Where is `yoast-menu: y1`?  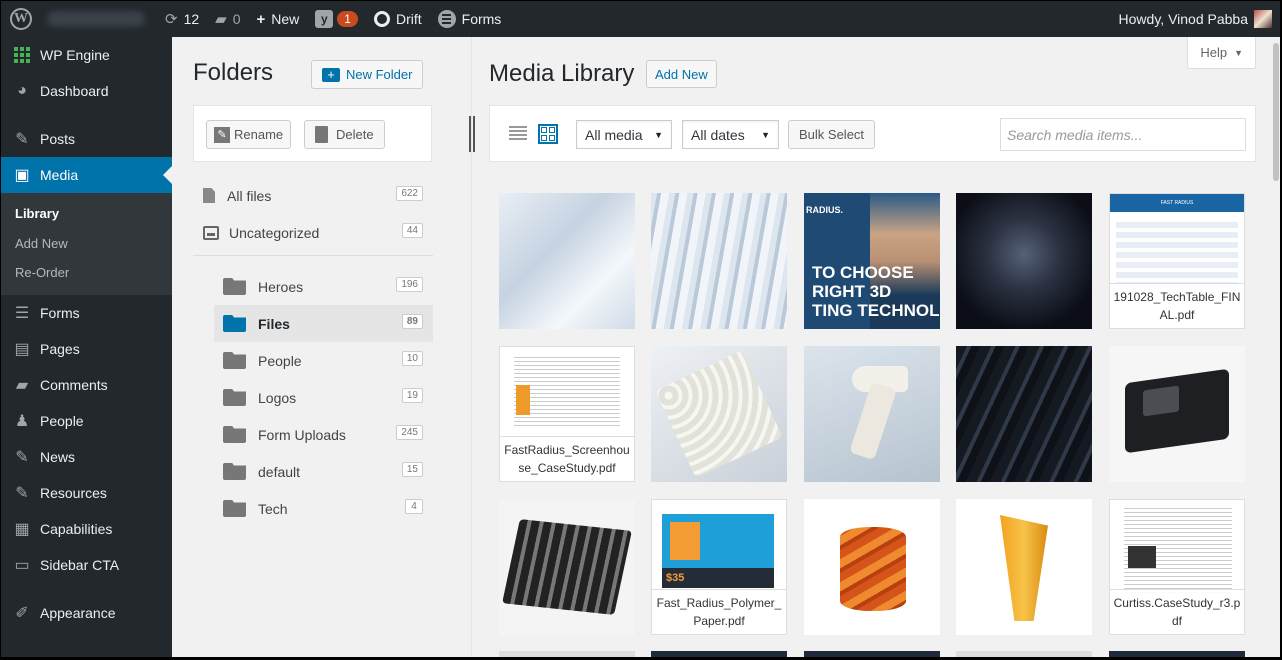
yoast-menu: y1 is located at coordinates (336, 19).